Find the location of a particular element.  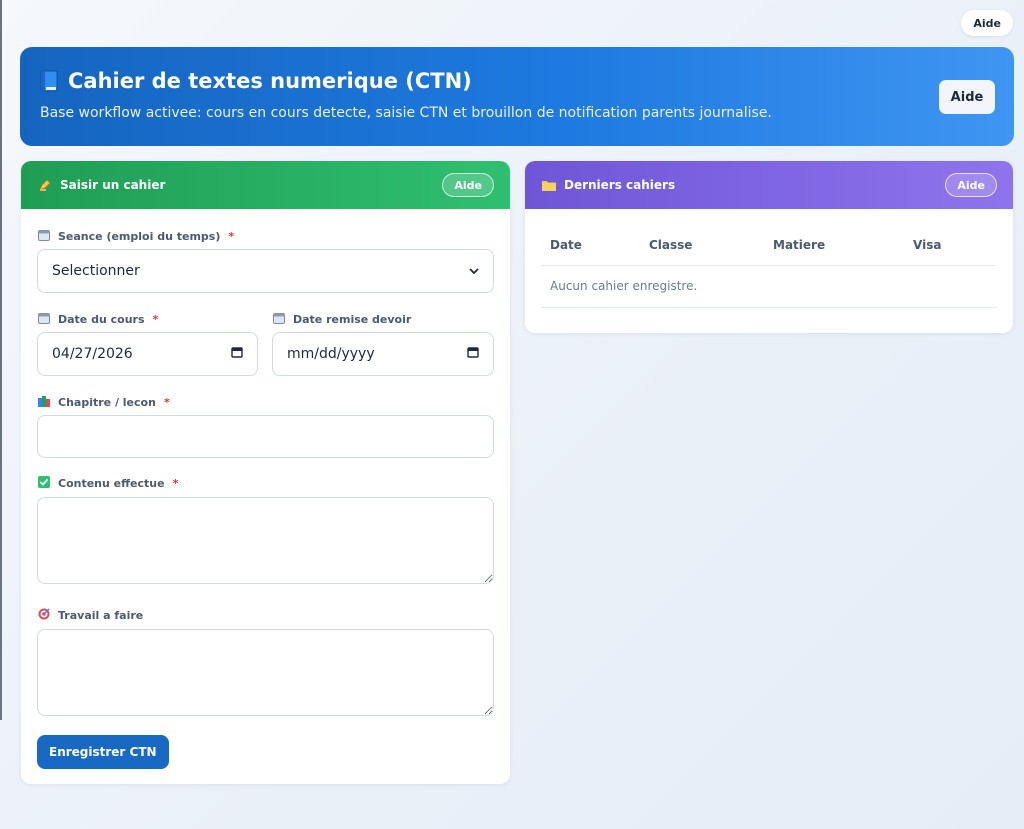

writing-hand-icon is located at coordinates (45, 185).